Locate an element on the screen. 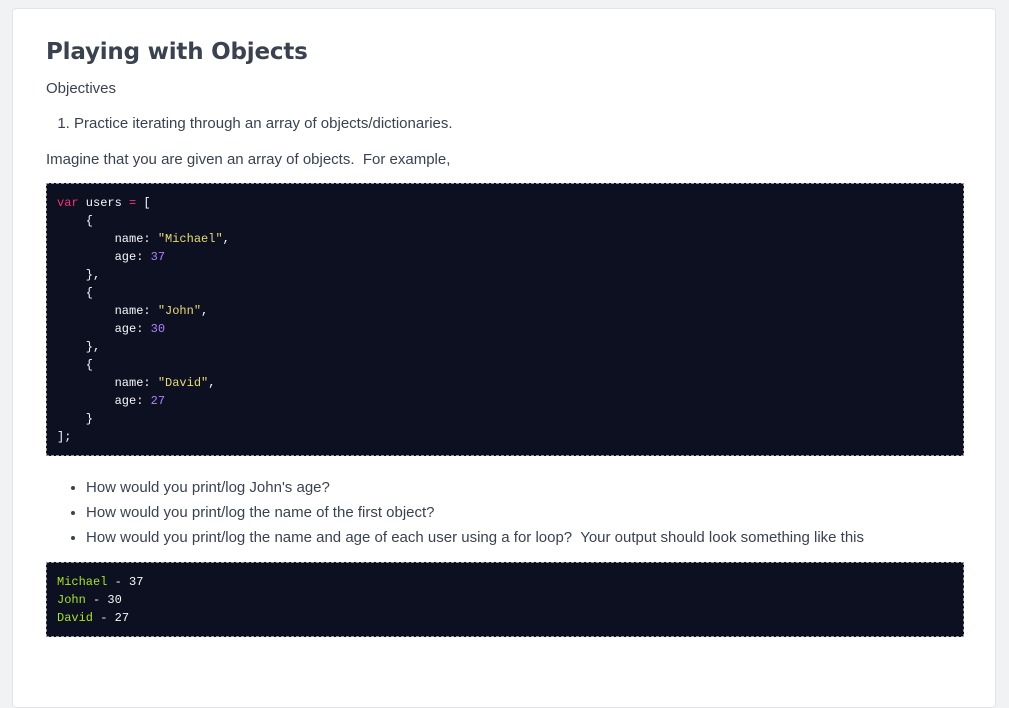  code-line: var users = [ is located at coordinates (505, 203).